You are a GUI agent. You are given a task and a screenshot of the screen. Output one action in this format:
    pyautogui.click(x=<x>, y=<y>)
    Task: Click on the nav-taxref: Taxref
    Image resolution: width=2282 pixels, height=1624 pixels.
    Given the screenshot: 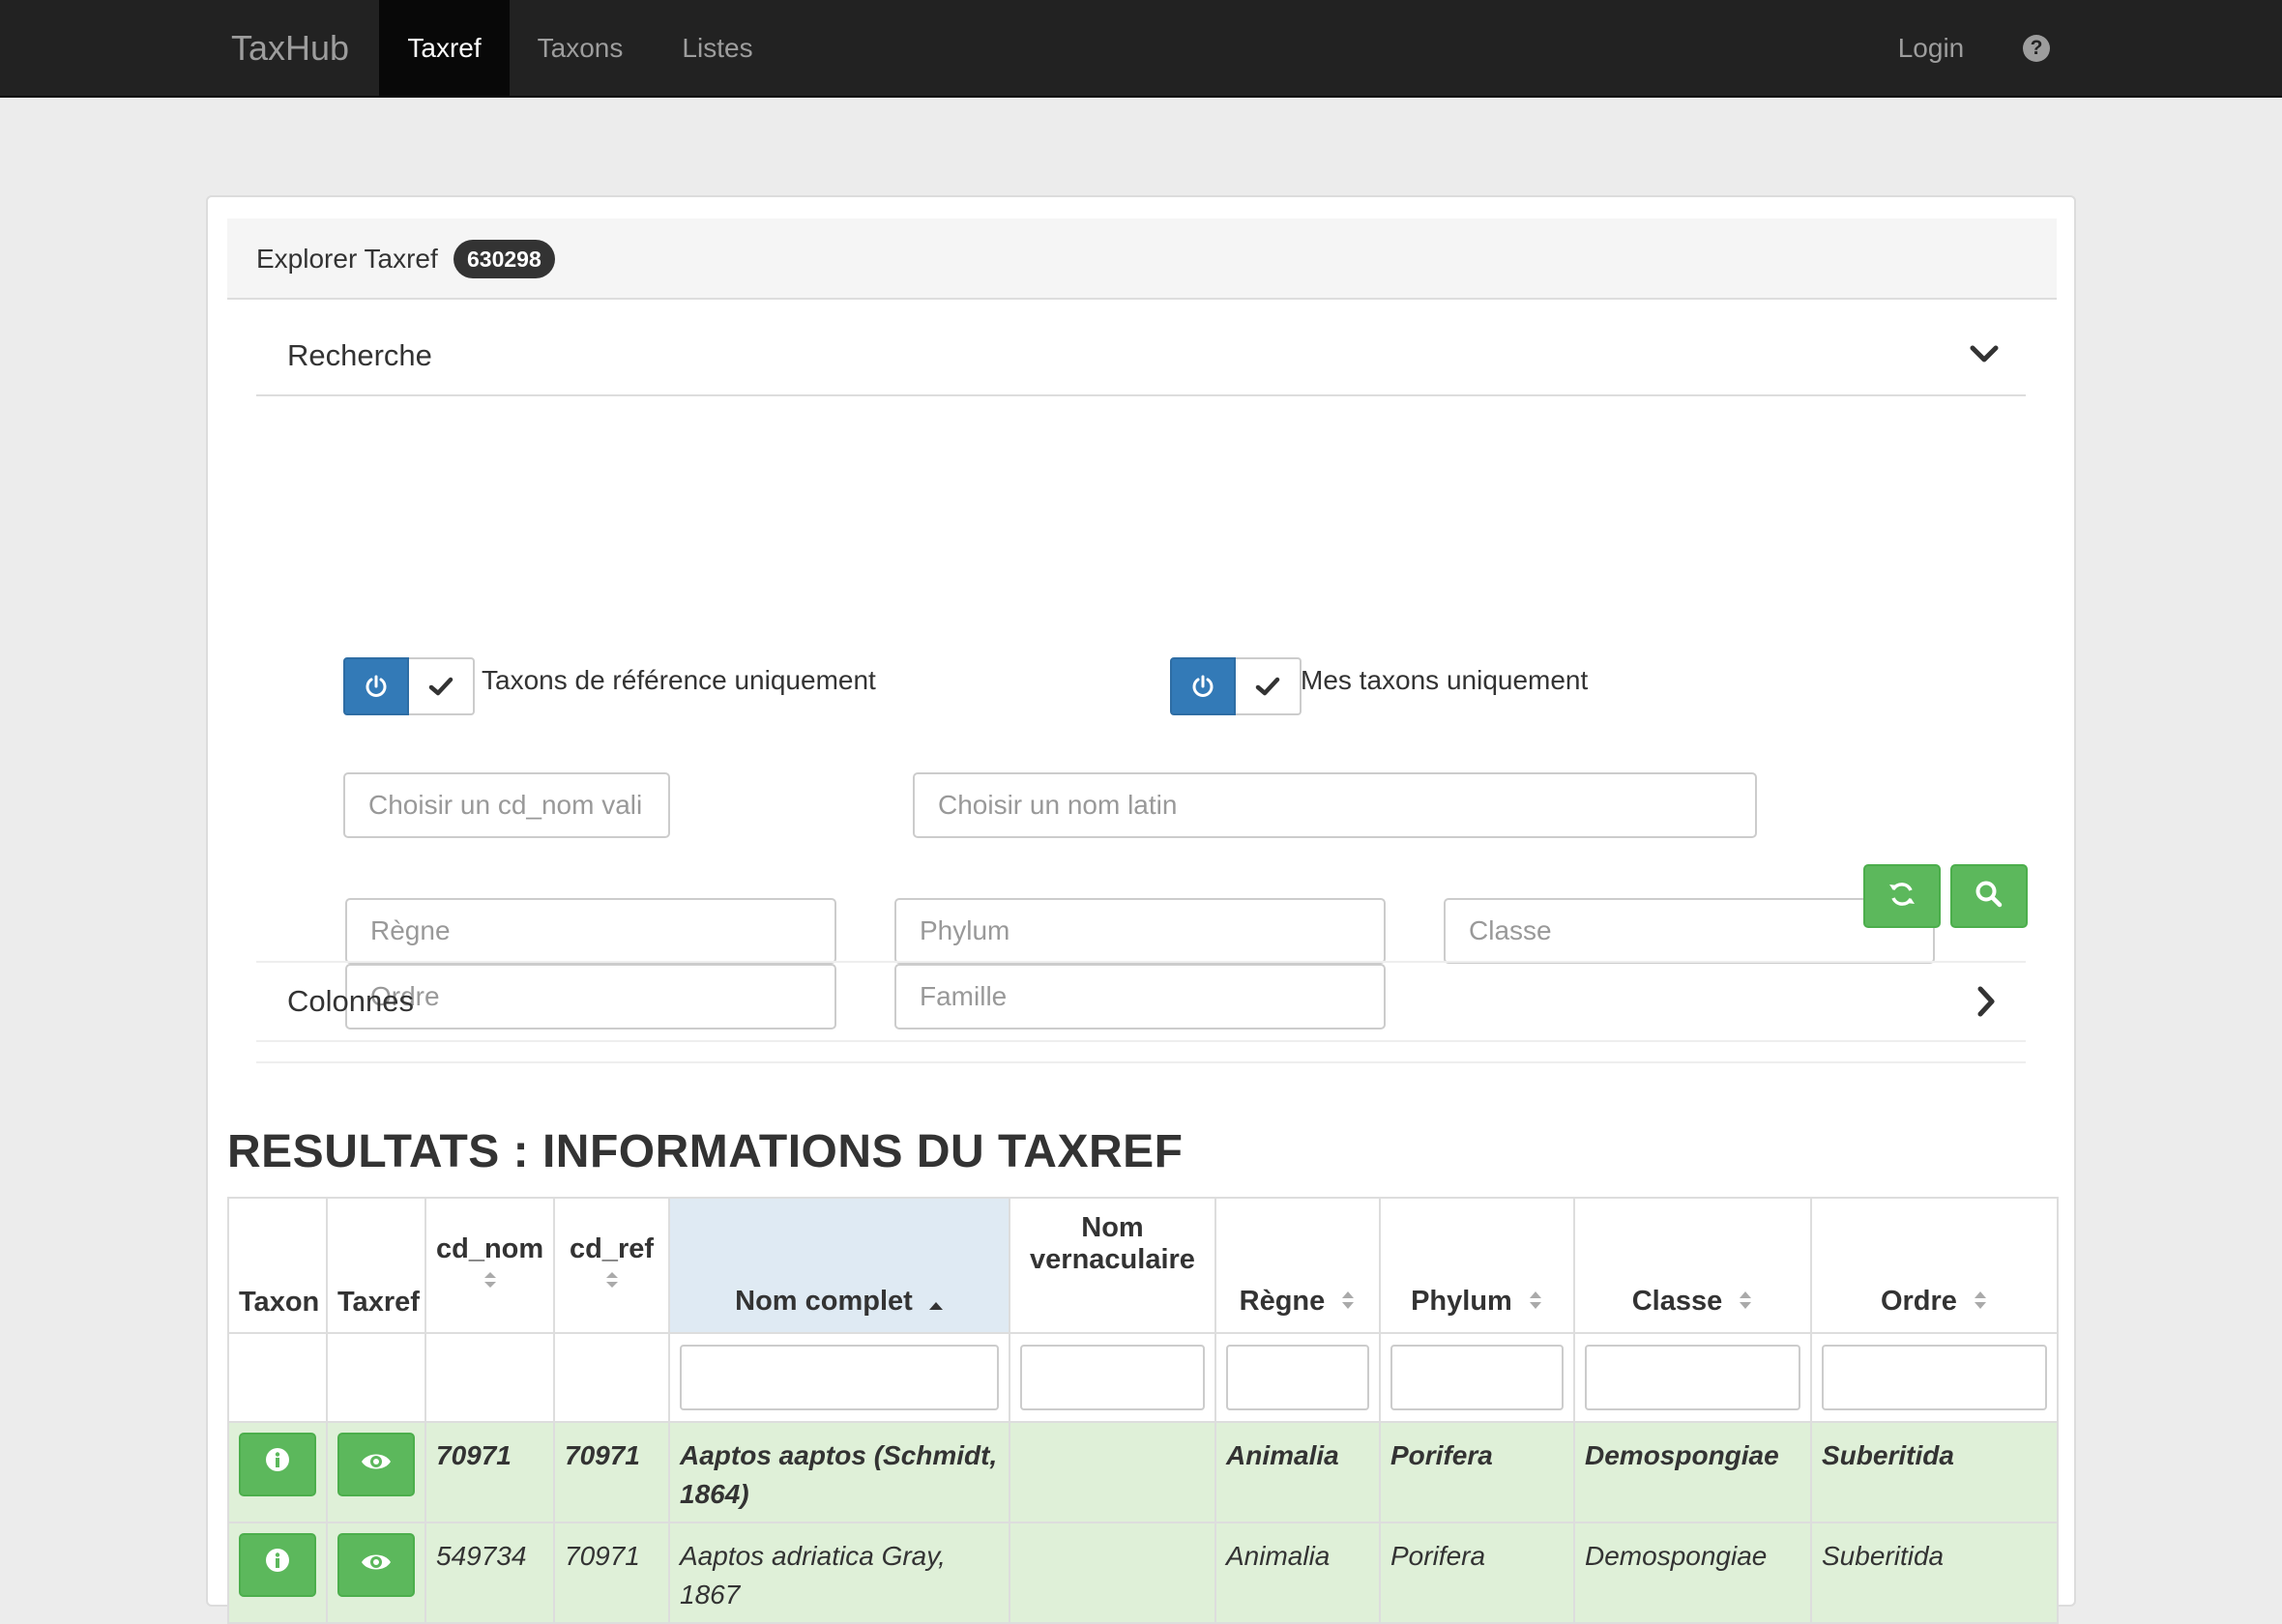 What is the action you would take?
    pyautogui.click(x=444, y=49)
    